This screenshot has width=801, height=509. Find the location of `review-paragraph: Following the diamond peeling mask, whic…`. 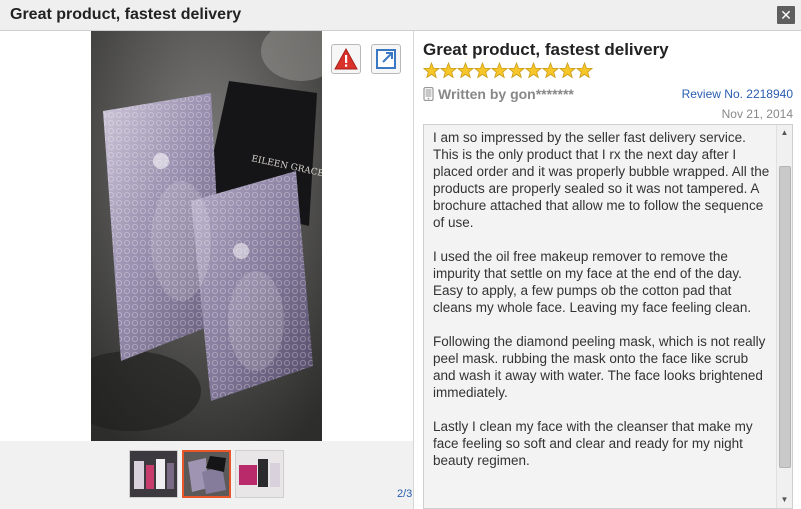

review-paragraph: Following the diamond peeling mask, whic… is located at coordinates (599, 367).